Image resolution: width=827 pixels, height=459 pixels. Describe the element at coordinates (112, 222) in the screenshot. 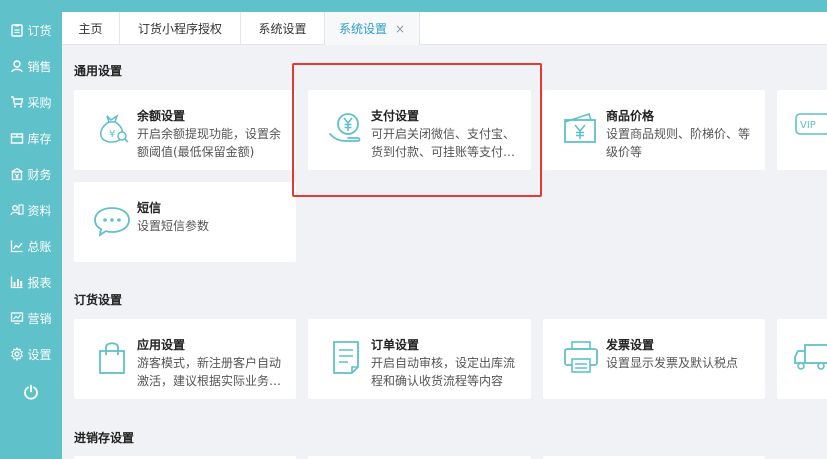

I see `chat-bubble-icon` at that location.